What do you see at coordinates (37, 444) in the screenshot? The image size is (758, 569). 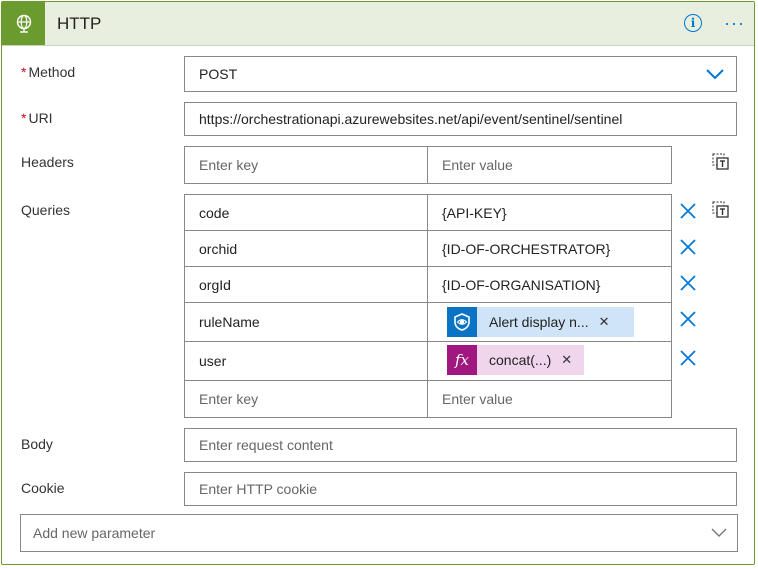 I see `body-label: Body` at bounding box center [37, 444].